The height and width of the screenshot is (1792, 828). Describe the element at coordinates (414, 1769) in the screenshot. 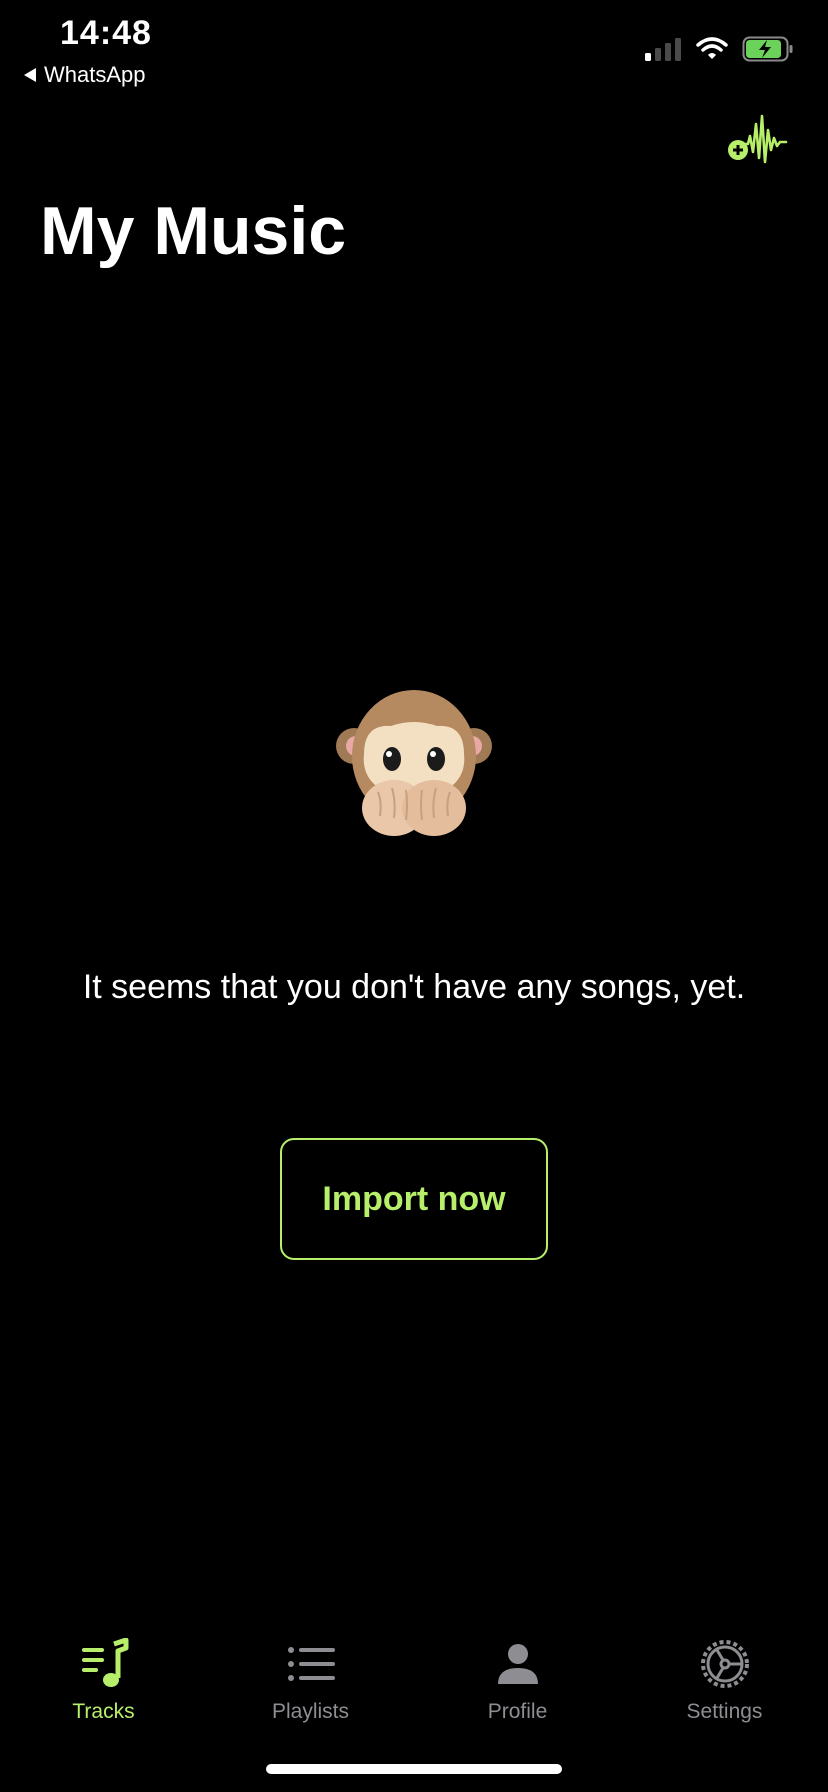

I see `home-indicator` at that location.